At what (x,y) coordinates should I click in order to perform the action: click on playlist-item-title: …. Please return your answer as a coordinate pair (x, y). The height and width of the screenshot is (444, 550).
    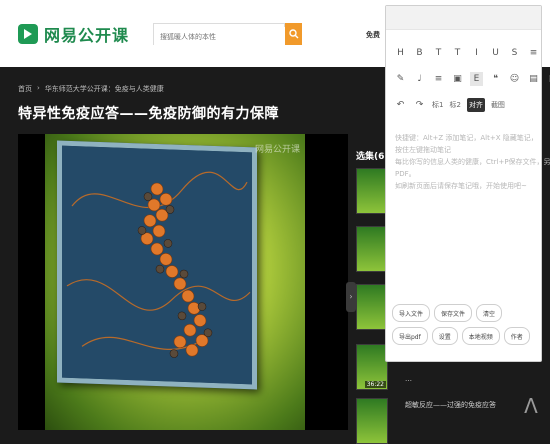
    Looking at the image, I should click on (455, 379).